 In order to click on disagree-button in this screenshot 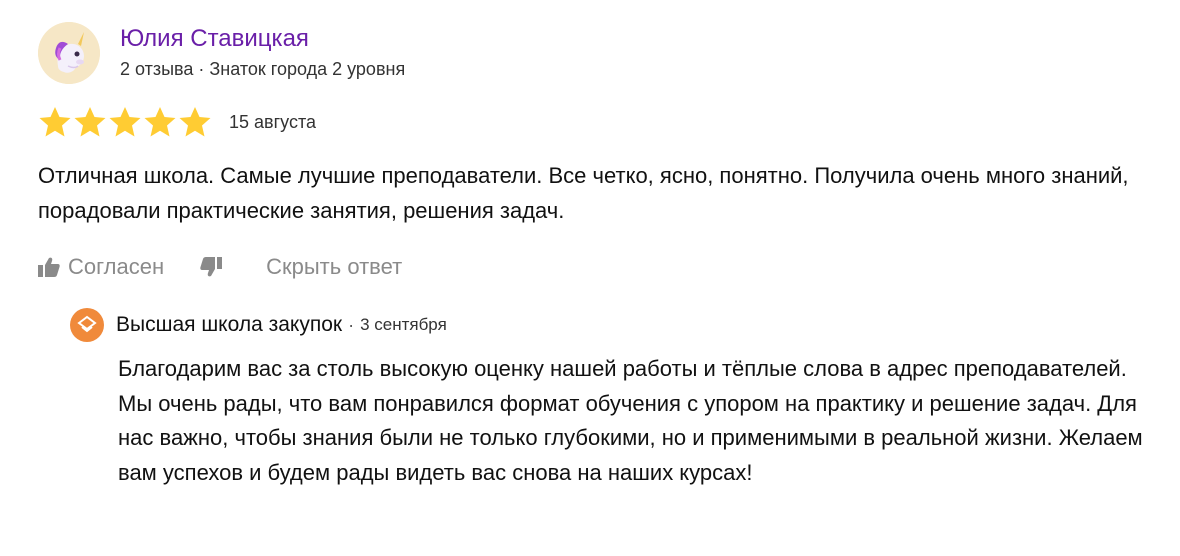, I will do `click(211, 267)`.